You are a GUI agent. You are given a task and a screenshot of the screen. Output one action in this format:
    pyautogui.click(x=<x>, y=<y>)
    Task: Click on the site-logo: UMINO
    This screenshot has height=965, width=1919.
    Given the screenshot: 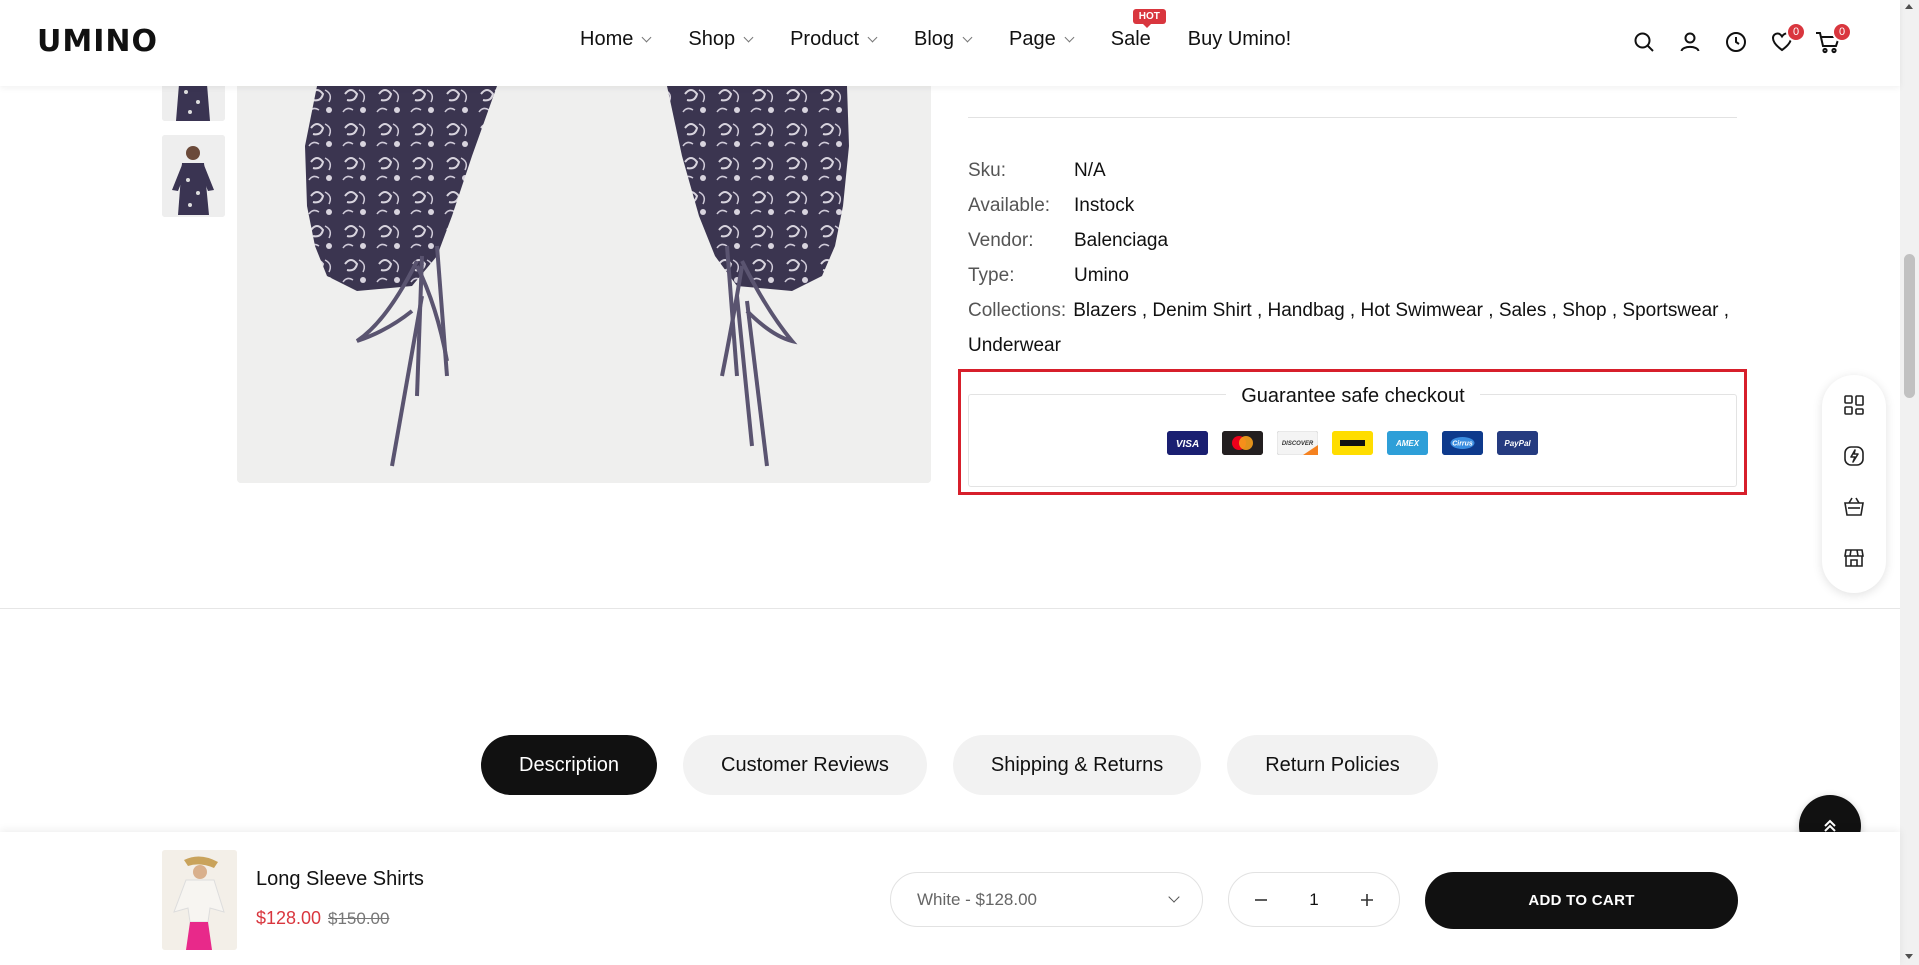 What is the action you would take?
    pyautogui.click(x=97, y=41)
    